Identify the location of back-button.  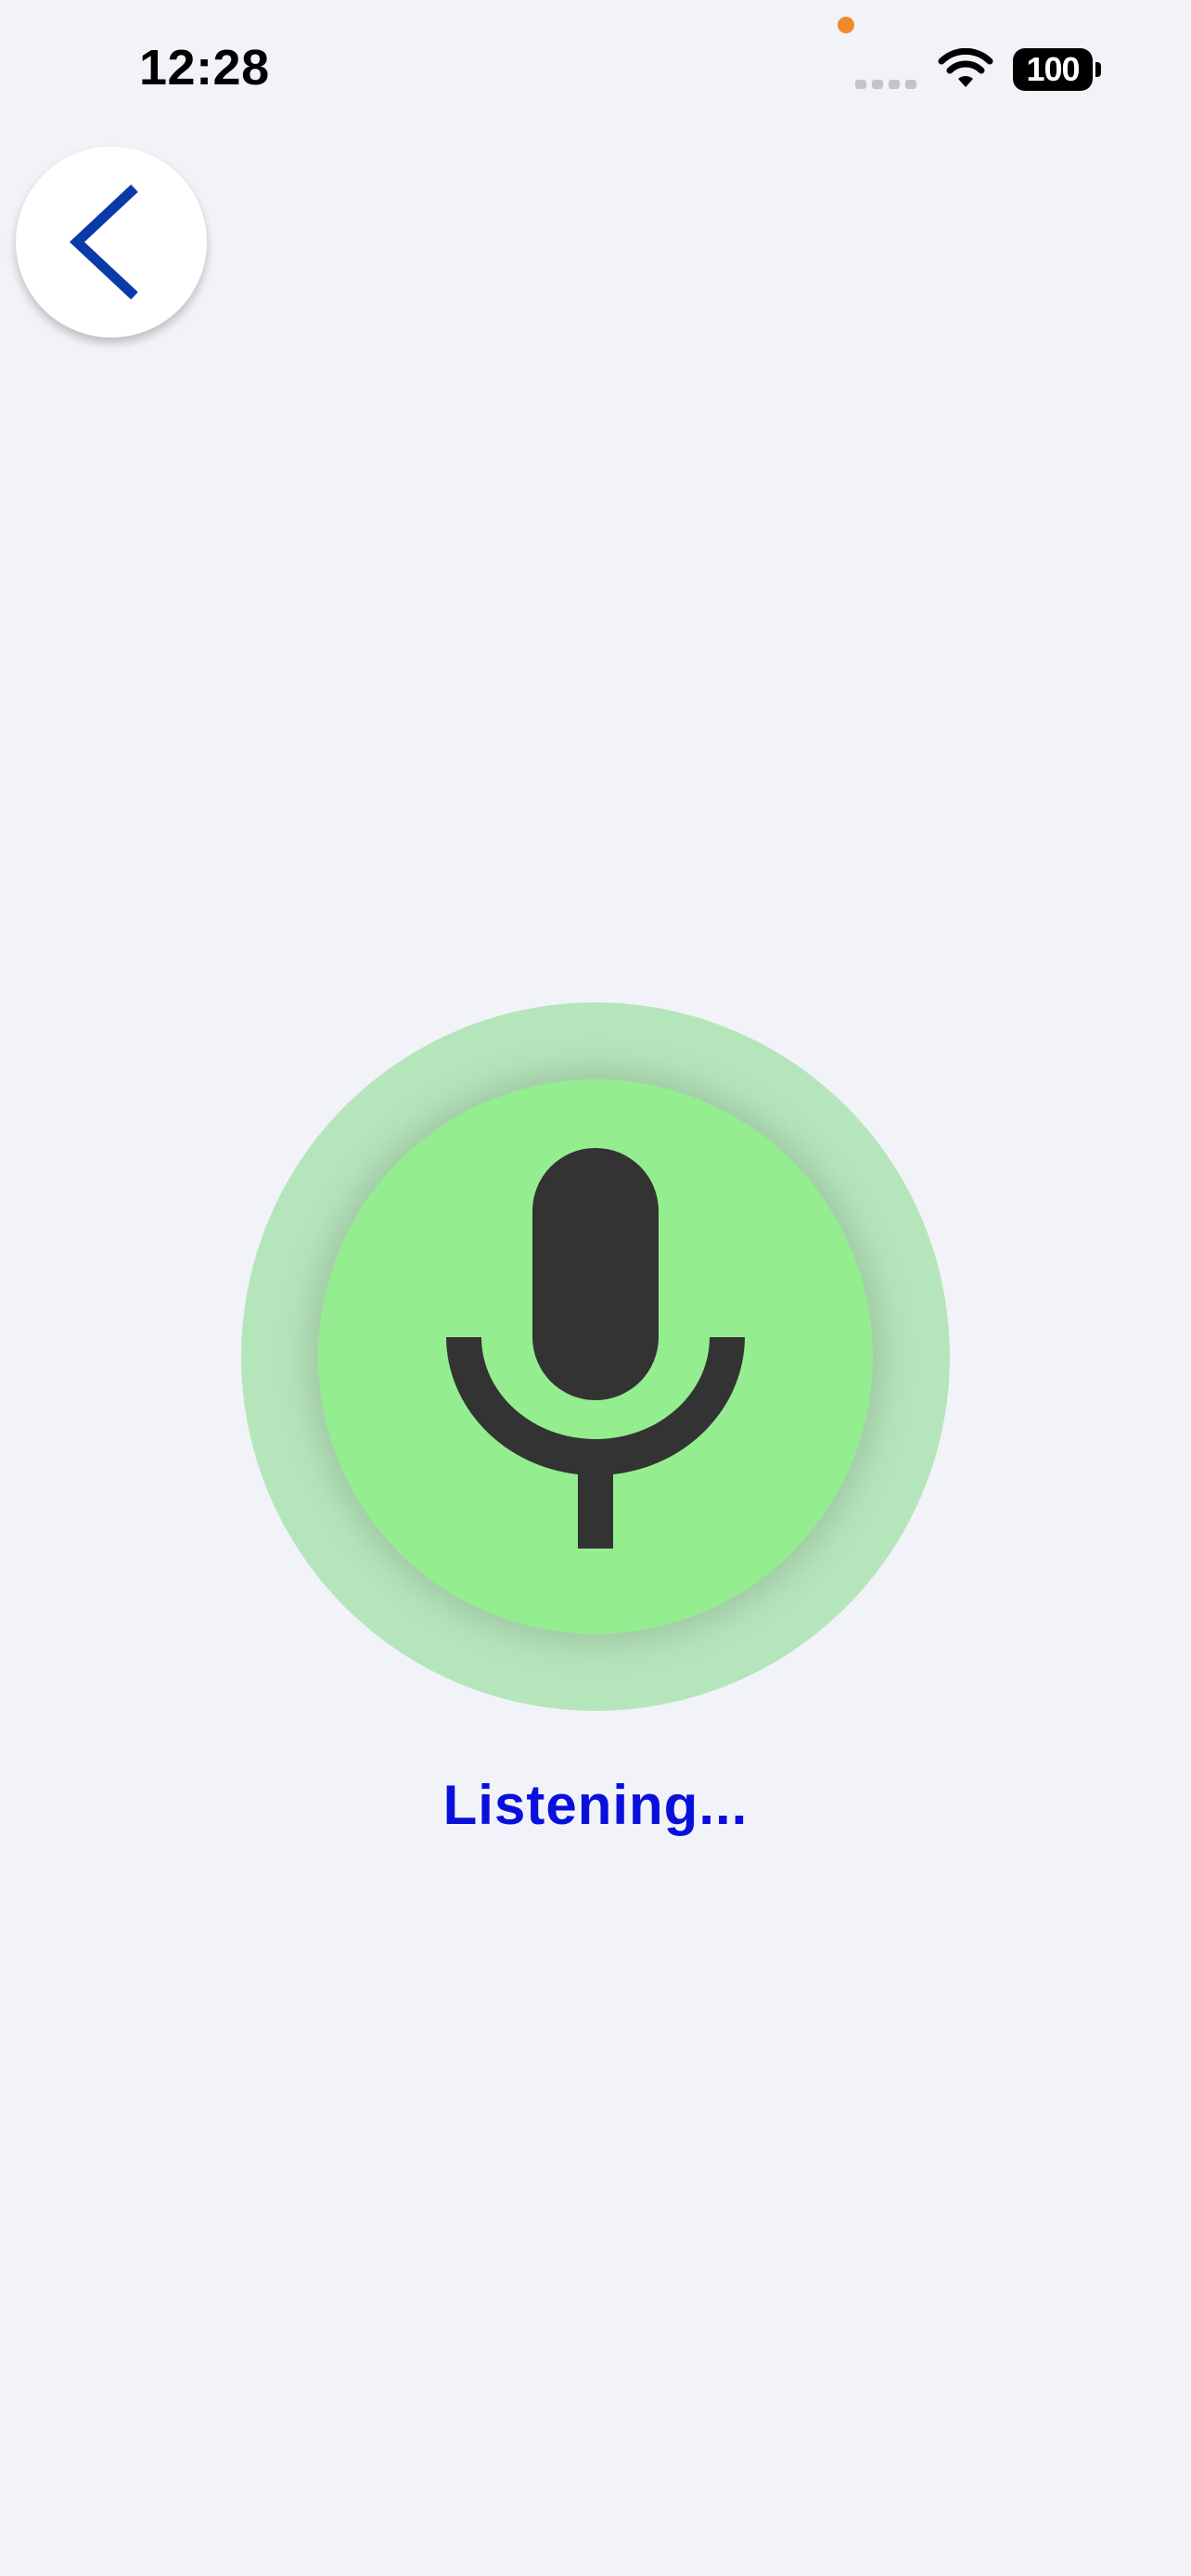
(111, 243).